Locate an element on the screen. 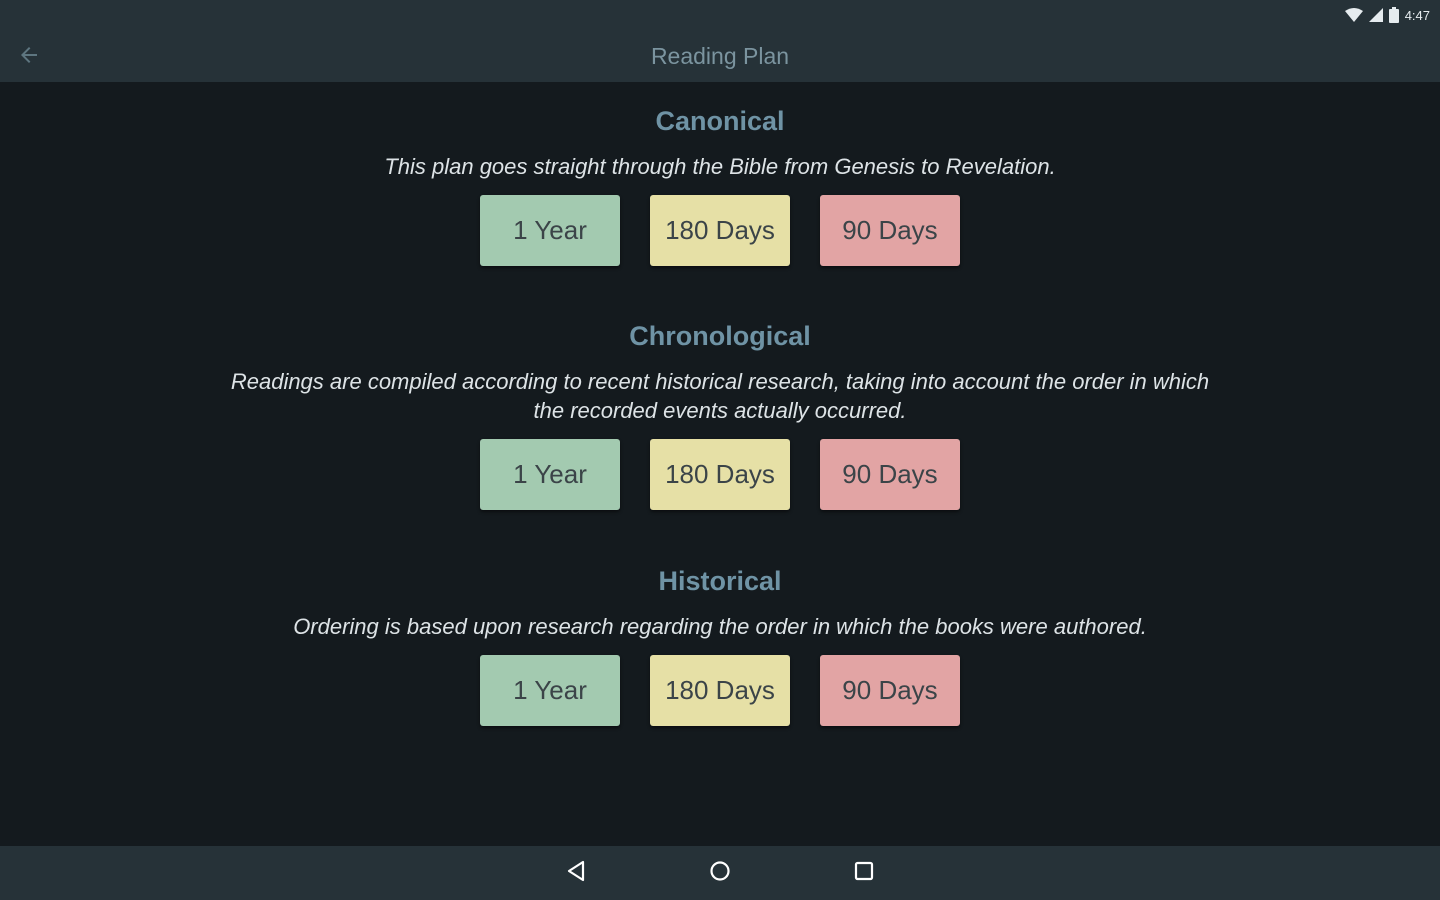 The height and width of the screenshot is (900, 1440). wifi-icon is located at coordinates (1353, 15).